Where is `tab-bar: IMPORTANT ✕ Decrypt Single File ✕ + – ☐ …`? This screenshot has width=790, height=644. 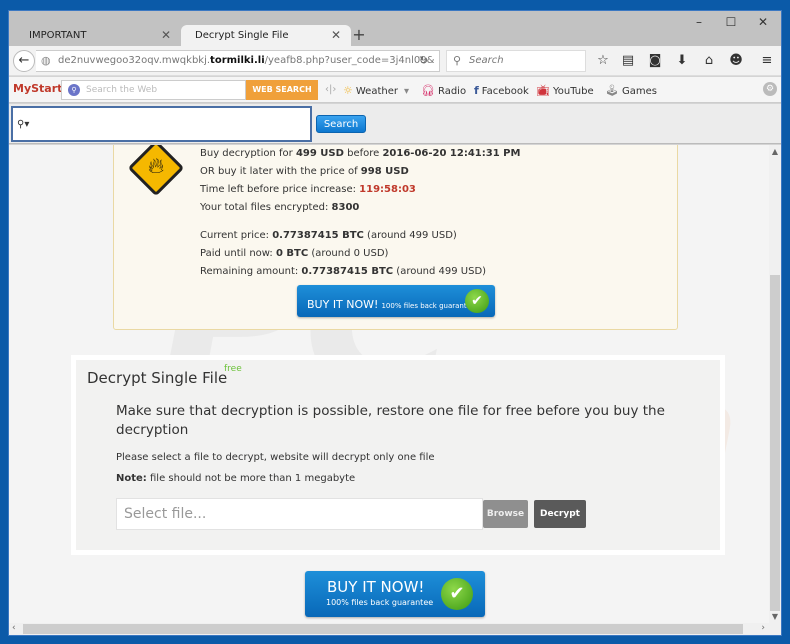 tab-bar: IMPORTANT ✕ Decrypt Single File ✕ + – ☐ … is located at coordinates (395, 28).